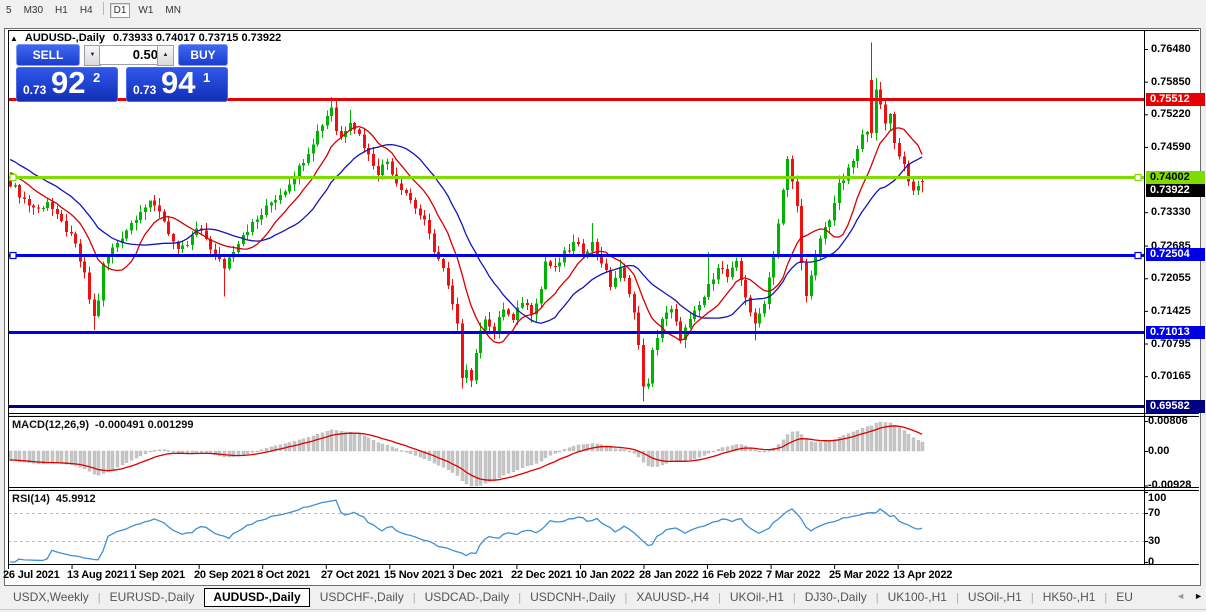 This screenshot has width=1206, height=612. What do you see at coordinates (672, 597) in the screenshot?
I see `symbol-tab-xauusd-h4: XAUUSD-,H4` at bounding box center [672, 597].